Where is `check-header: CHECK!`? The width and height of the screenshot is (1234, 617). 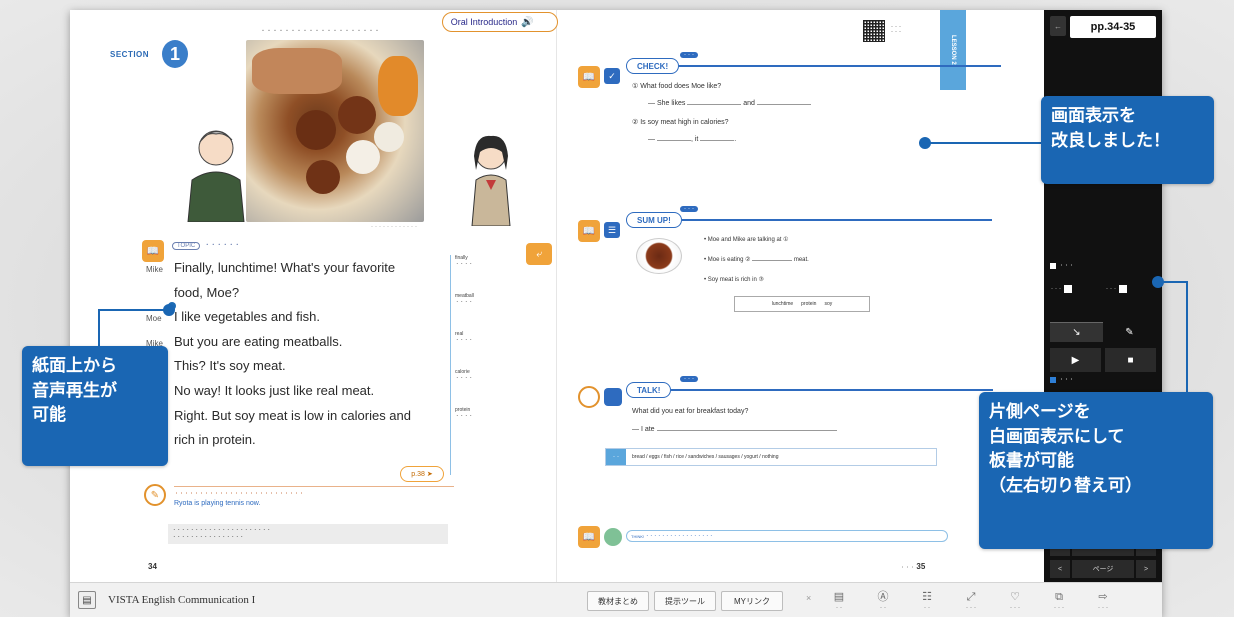
check-header: CHECK! is located at coordinates (814, 66).